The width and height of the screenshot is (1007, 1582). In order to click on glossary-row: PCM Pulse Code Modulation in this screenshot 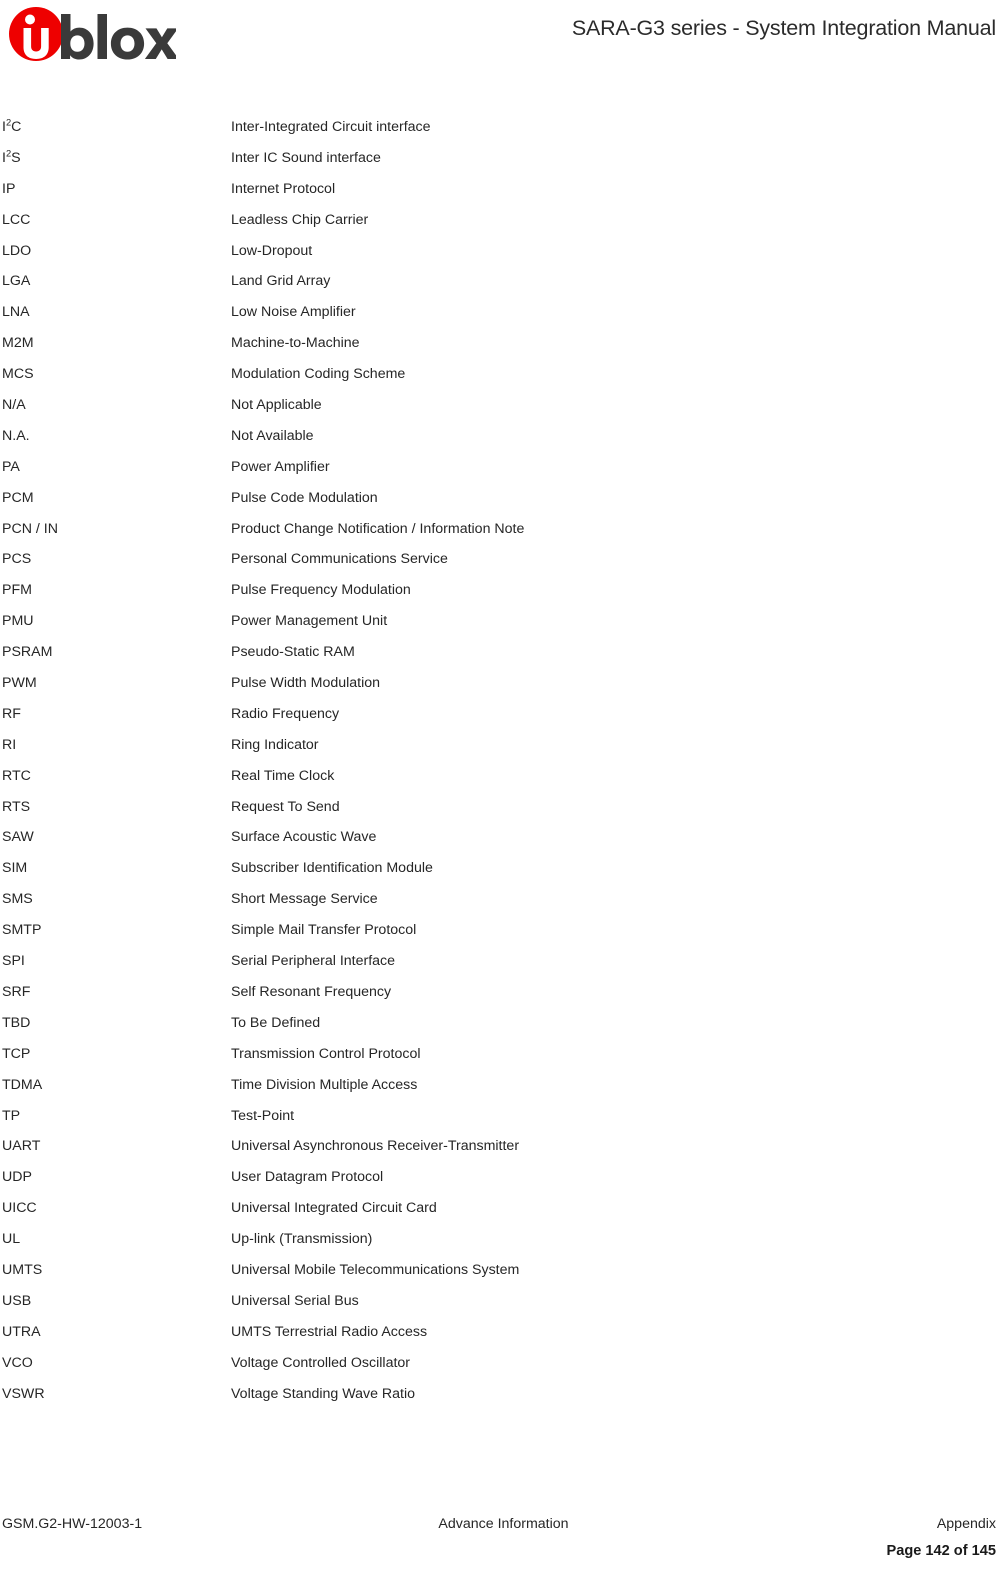, I will do `click(503, 498)`.